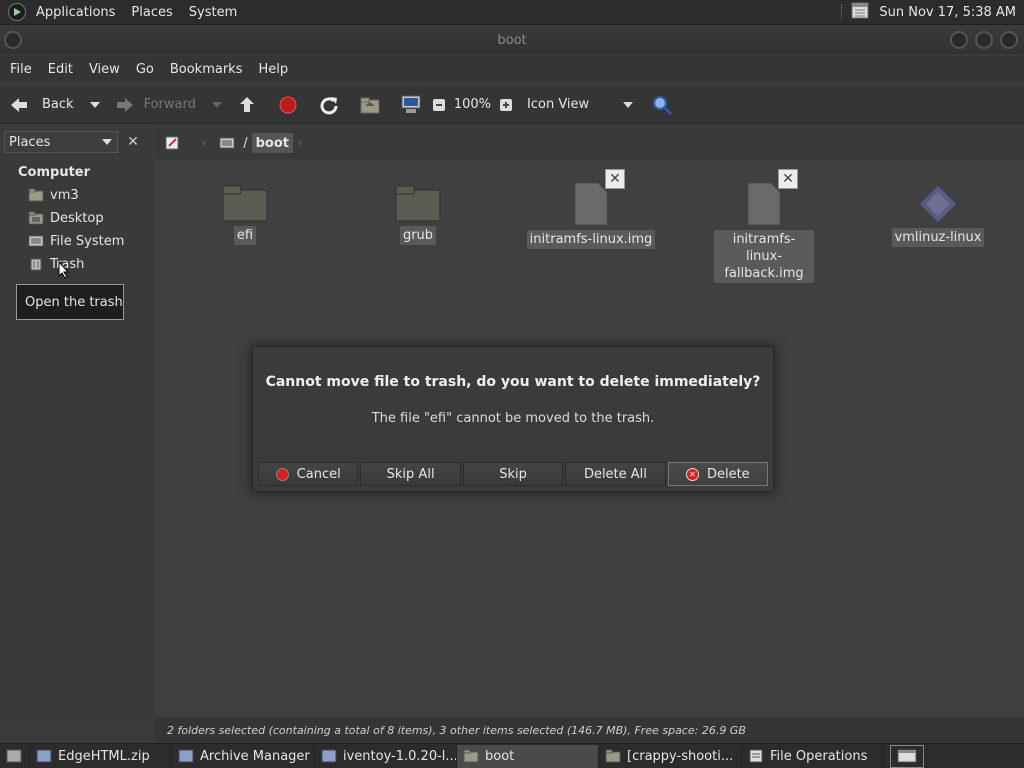 This screenshot has height=768, width=1024. Describe the element at coordinates (288, 105) in the screenshot. I see `stop-icon` at that location.